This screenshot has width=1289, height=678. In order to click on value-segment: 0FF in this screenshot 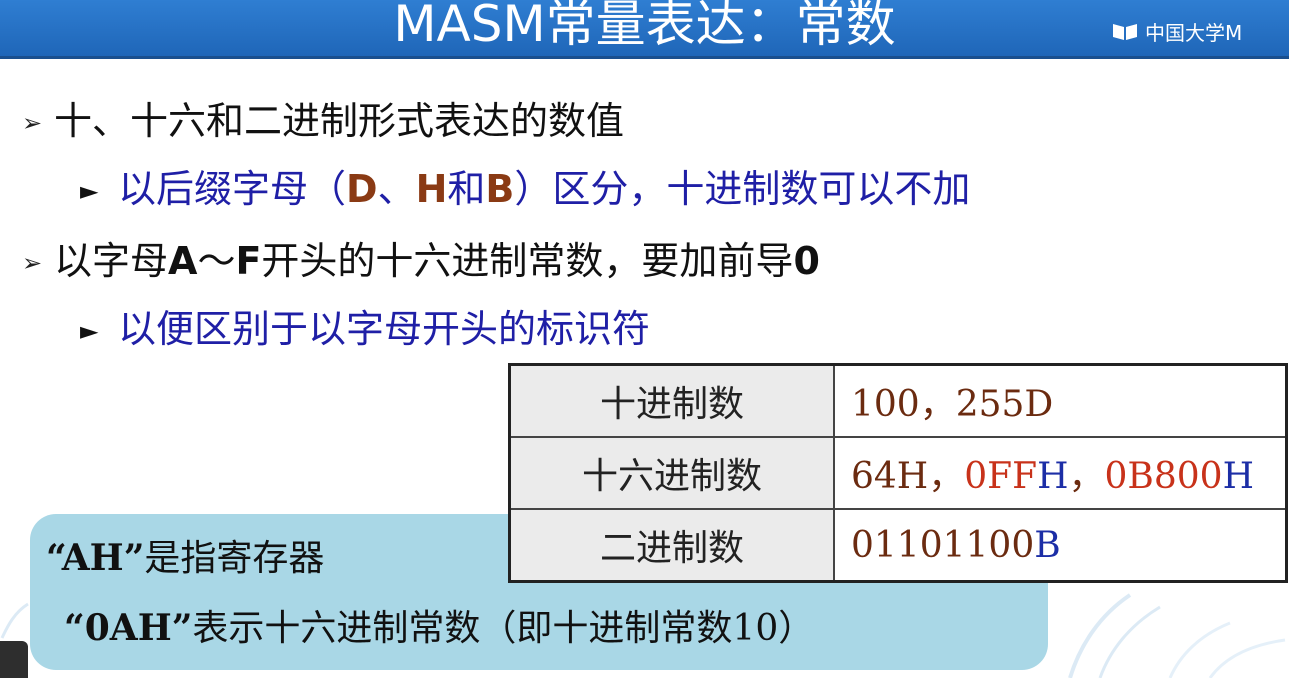, I will do `click(1001, 476)`.